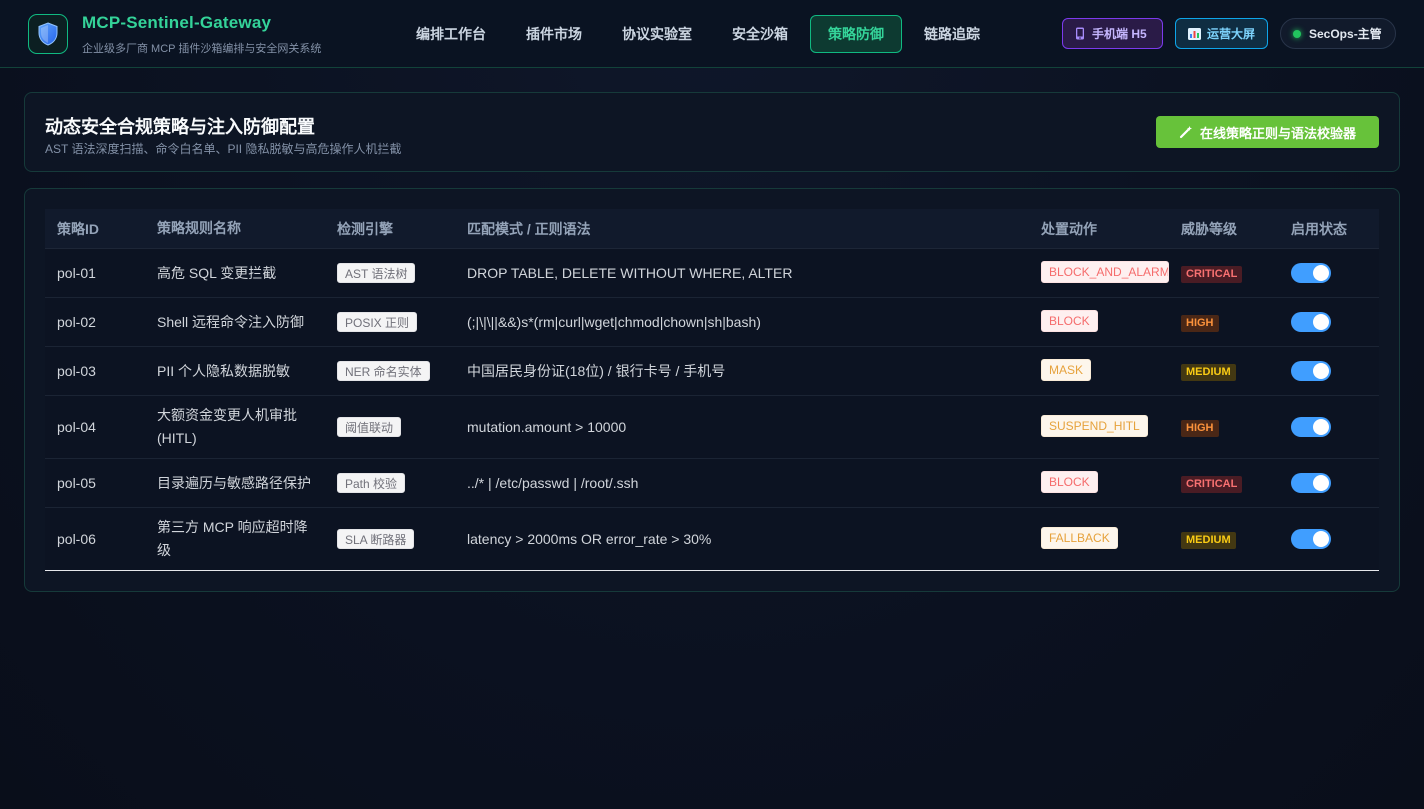  I want to click on brand-title: MCP-Sentinel-Gateway, so click(177, 22).